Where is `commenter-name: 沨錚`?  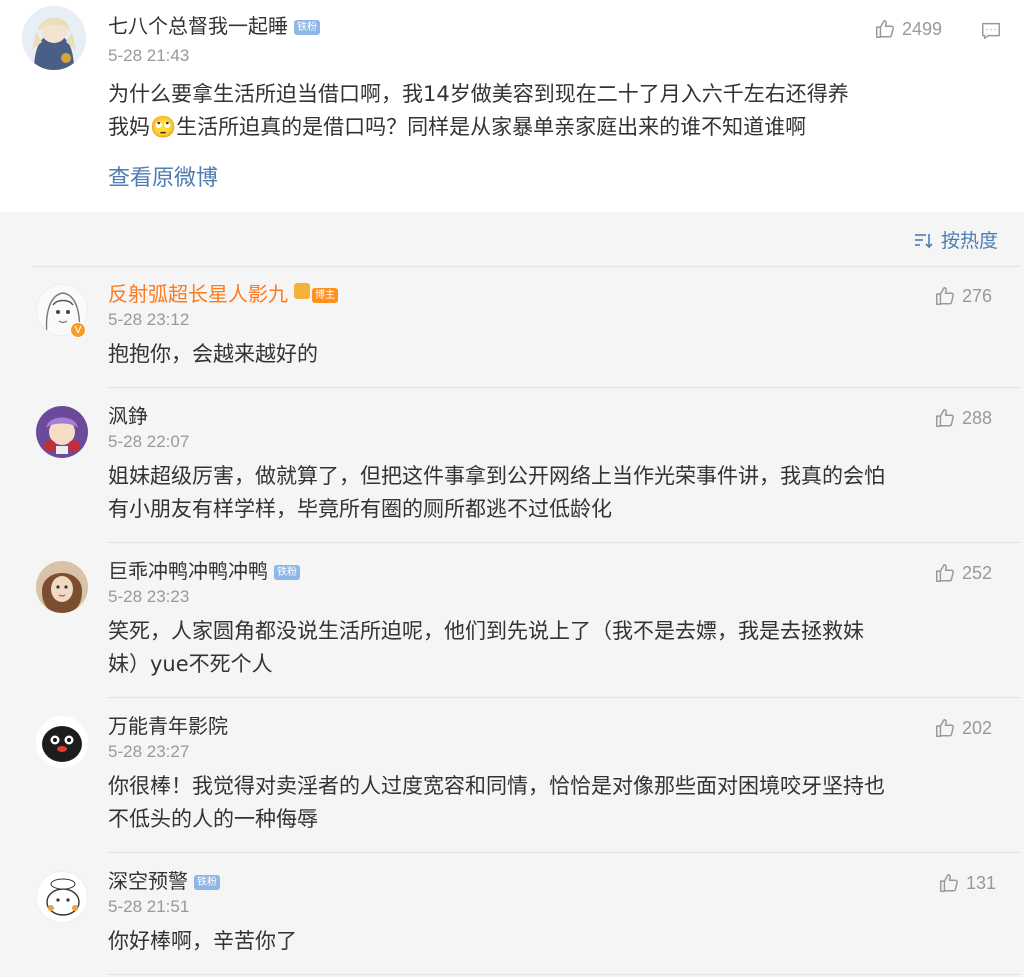 commenter-name: 沨錚 is located at coordinates (128, 416).